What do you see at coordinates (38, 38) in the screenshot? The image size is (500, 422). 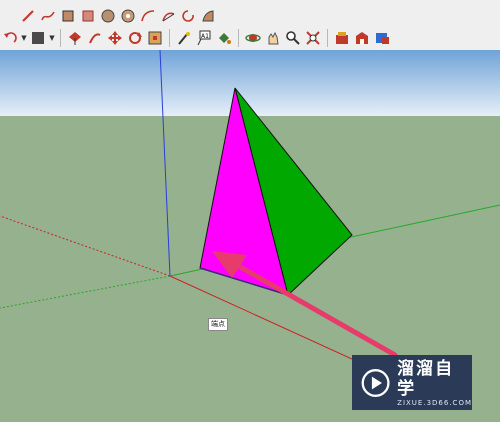 I see `material-swatch-icon` at bounding box center [38, 38].